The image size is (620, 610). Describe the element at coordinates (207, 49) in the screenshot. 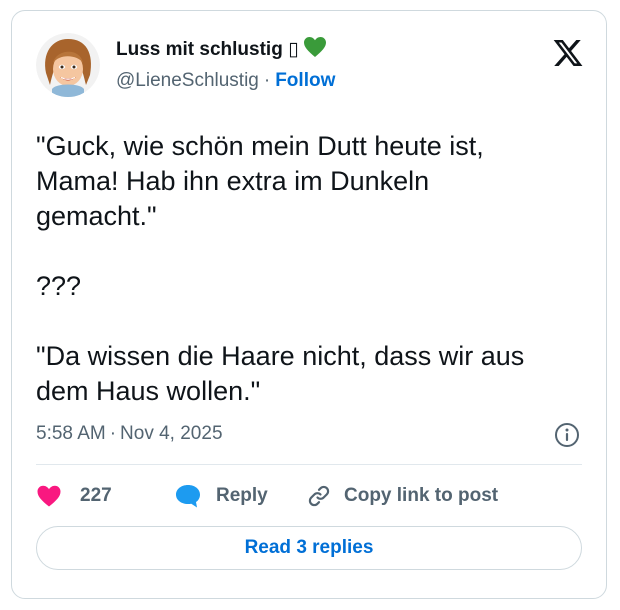

I see `author-name-text: Luss mit schlustig ▯` at that location.